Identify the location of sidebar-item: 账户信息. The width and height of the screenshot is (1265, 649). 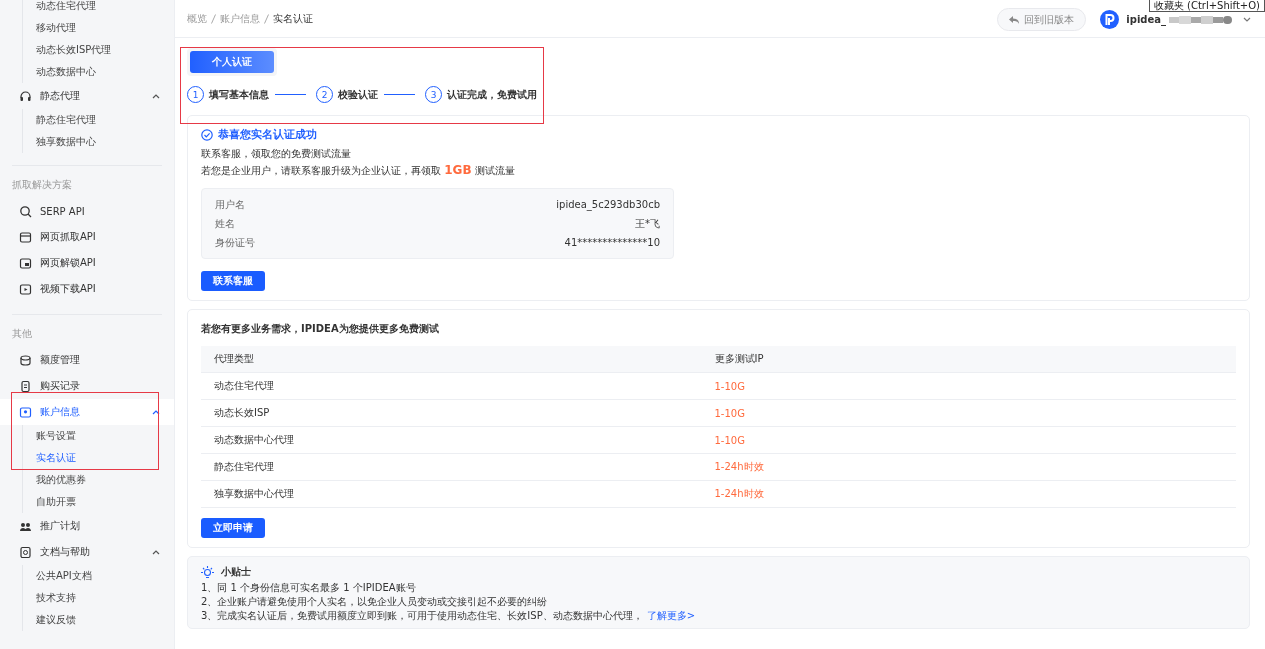
(87, 412).